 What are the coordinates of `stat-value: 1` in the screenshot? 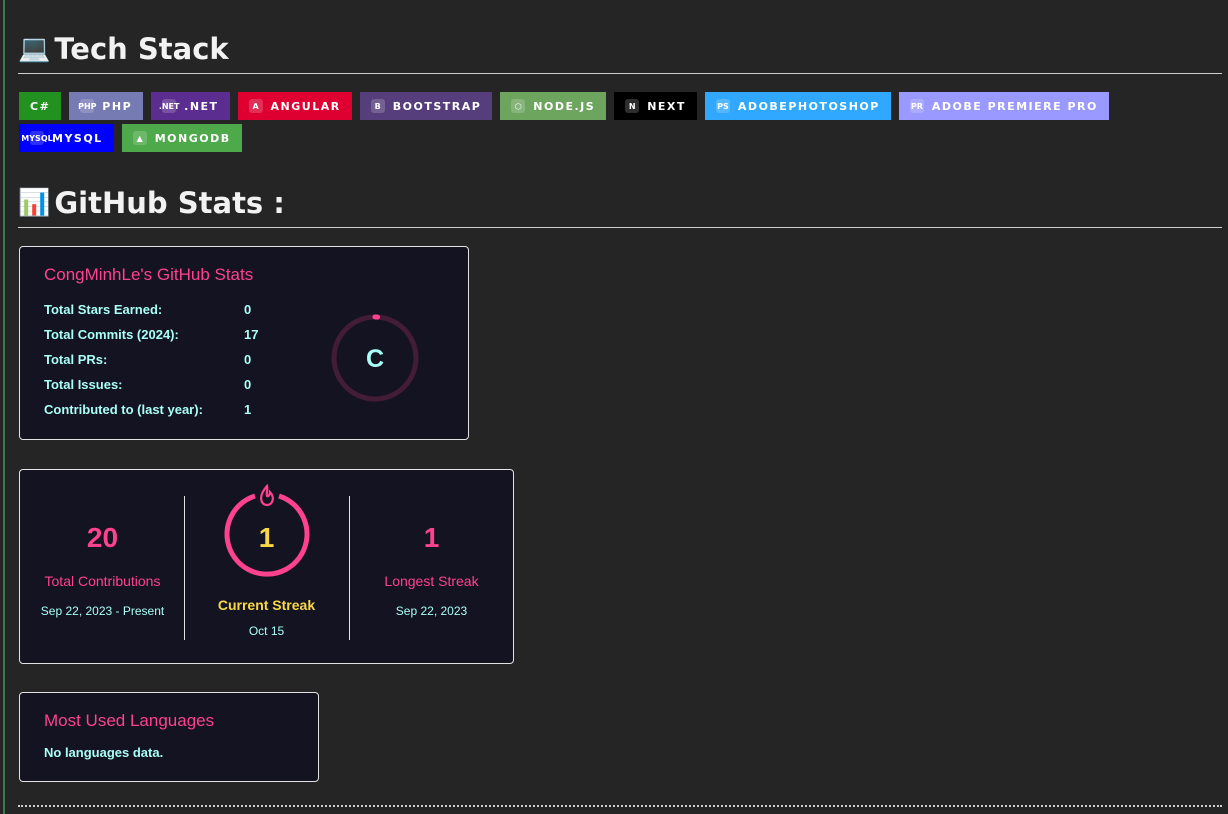 It's located at (248, 409).